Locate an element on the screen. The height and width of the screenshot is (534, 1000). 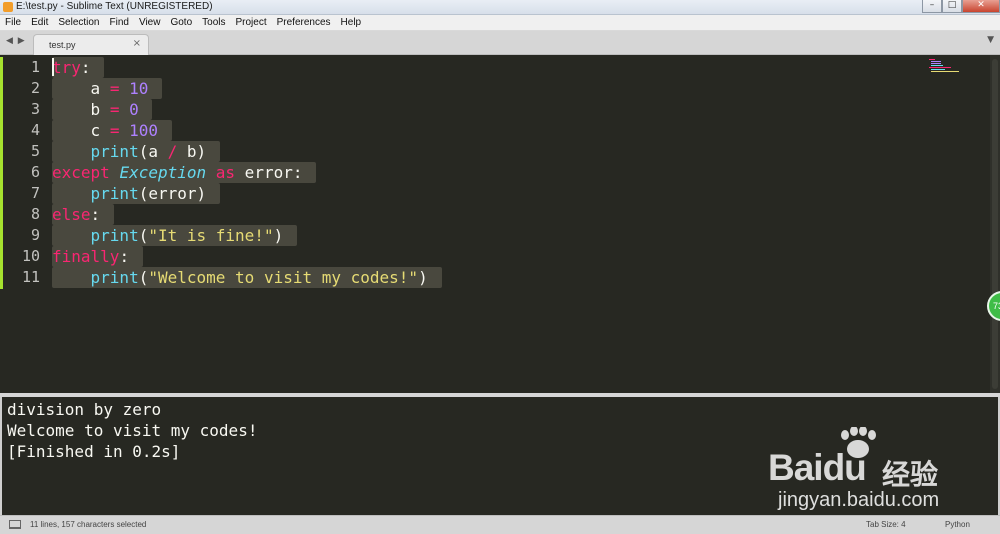
tab-close-icon: × is located at coordinates (137, 43).